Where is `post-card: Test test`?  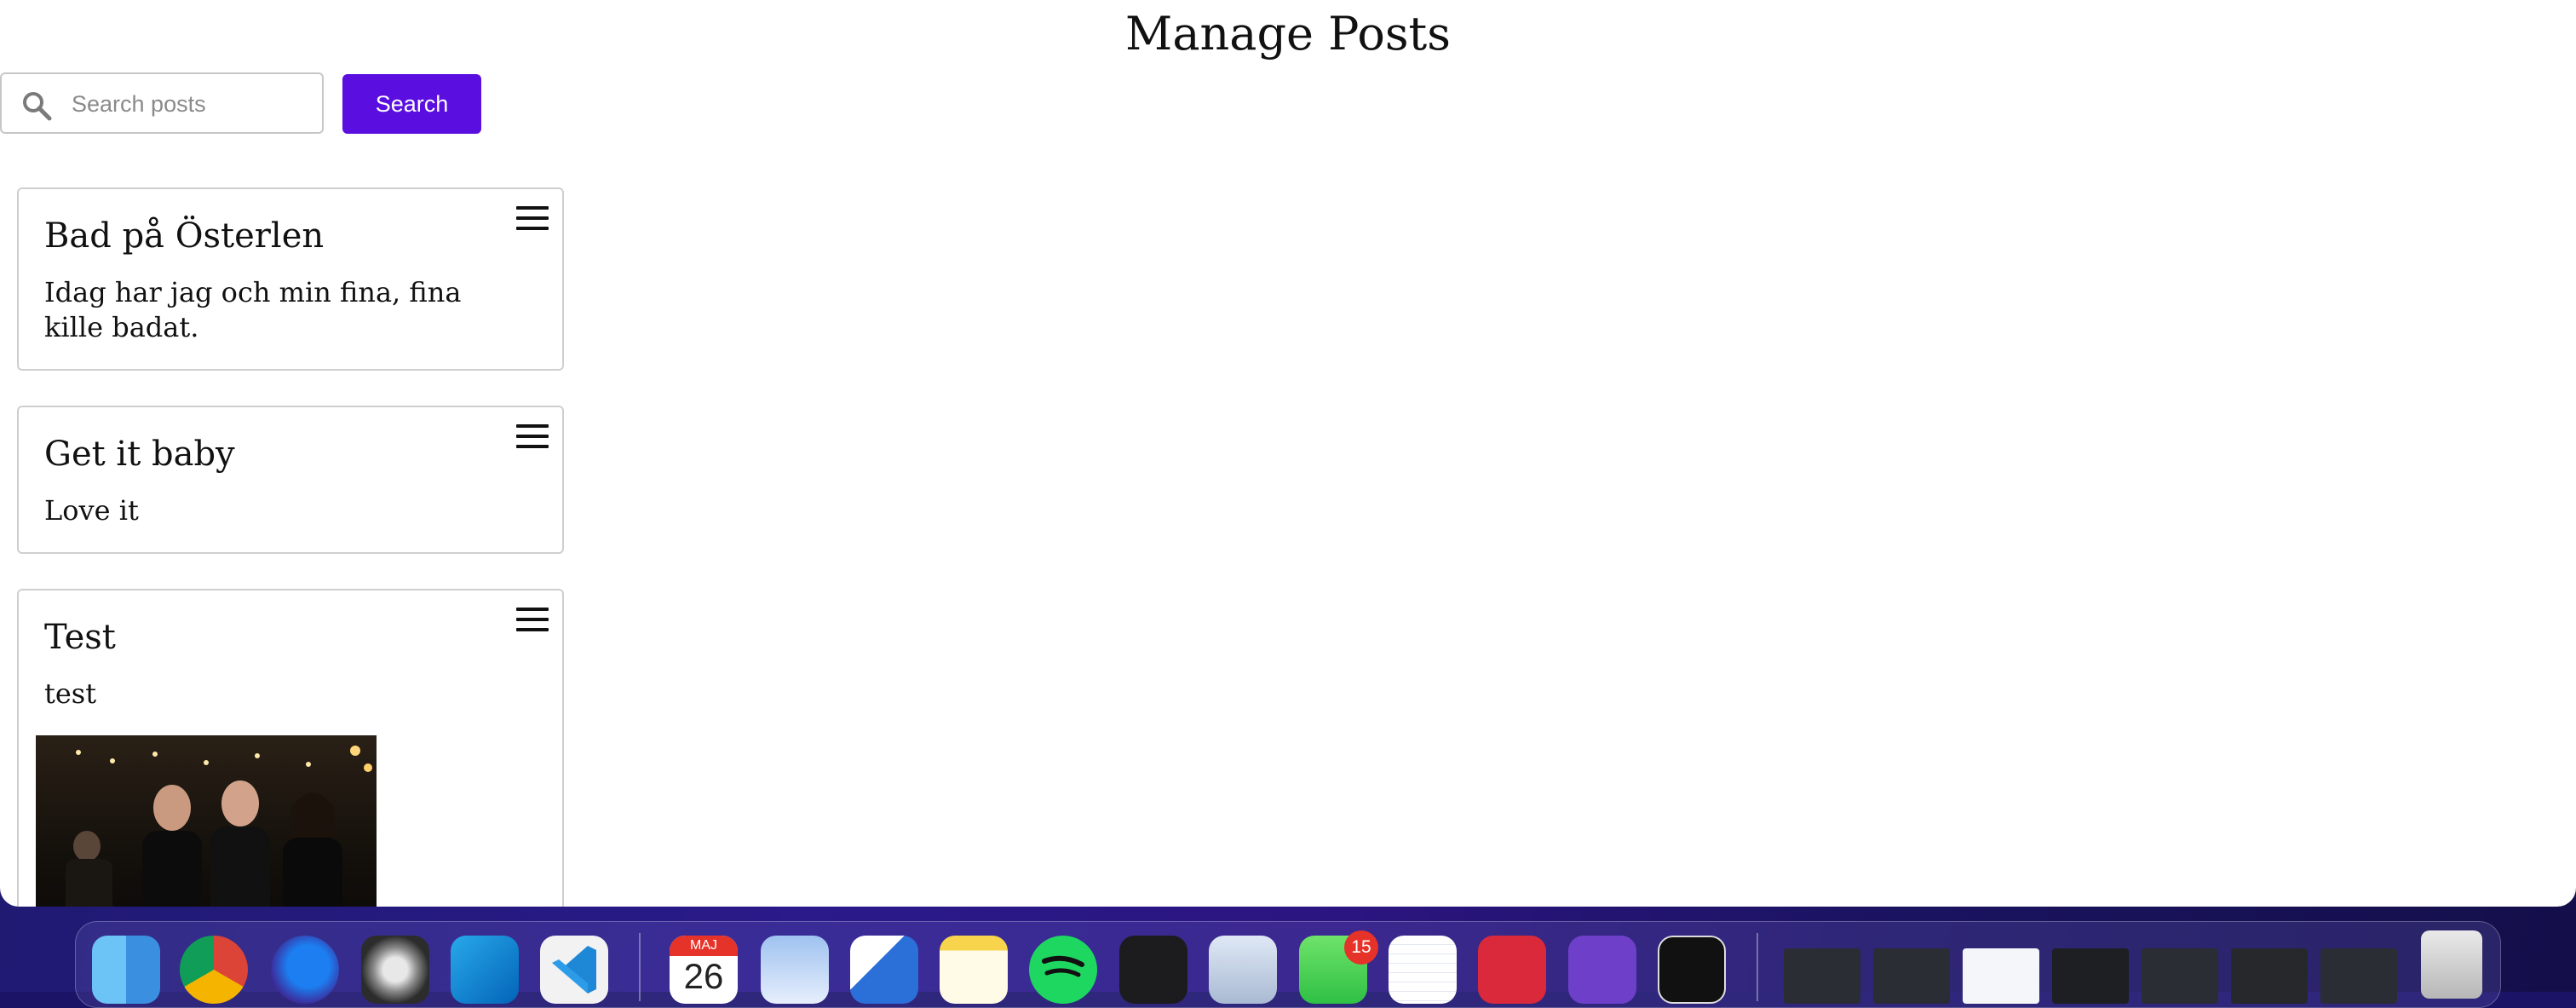 post-card: Test test is located at coordinates (290, 748).